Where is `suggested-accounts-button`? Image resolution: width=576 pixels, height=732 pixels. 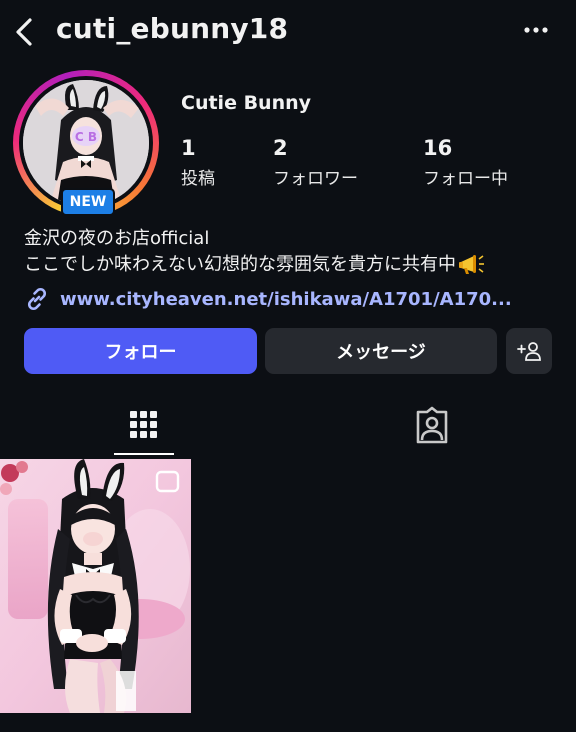 suggested-accounts-button is located at coordinates (529, 351).